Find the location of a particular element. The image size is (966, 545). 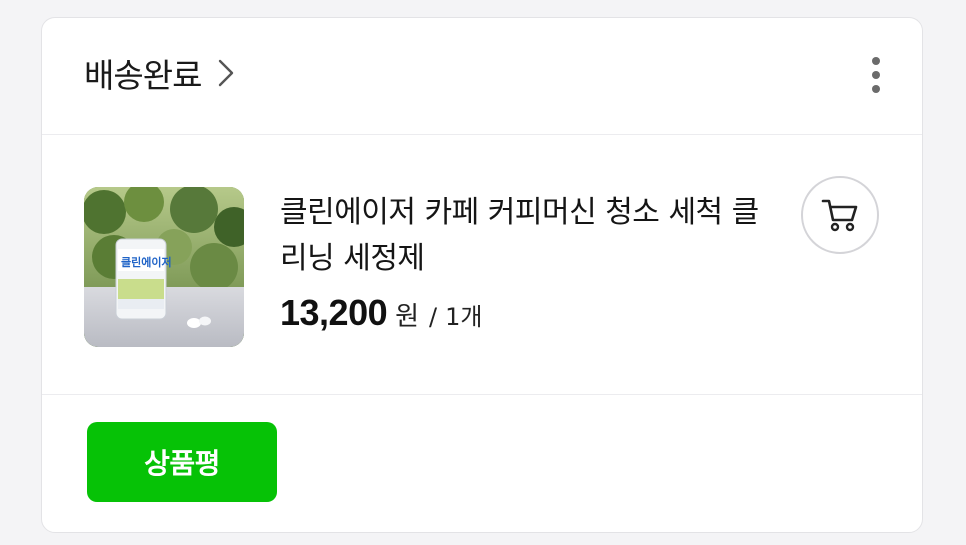

more-vertical-icon is located at coordinates (876, 75).